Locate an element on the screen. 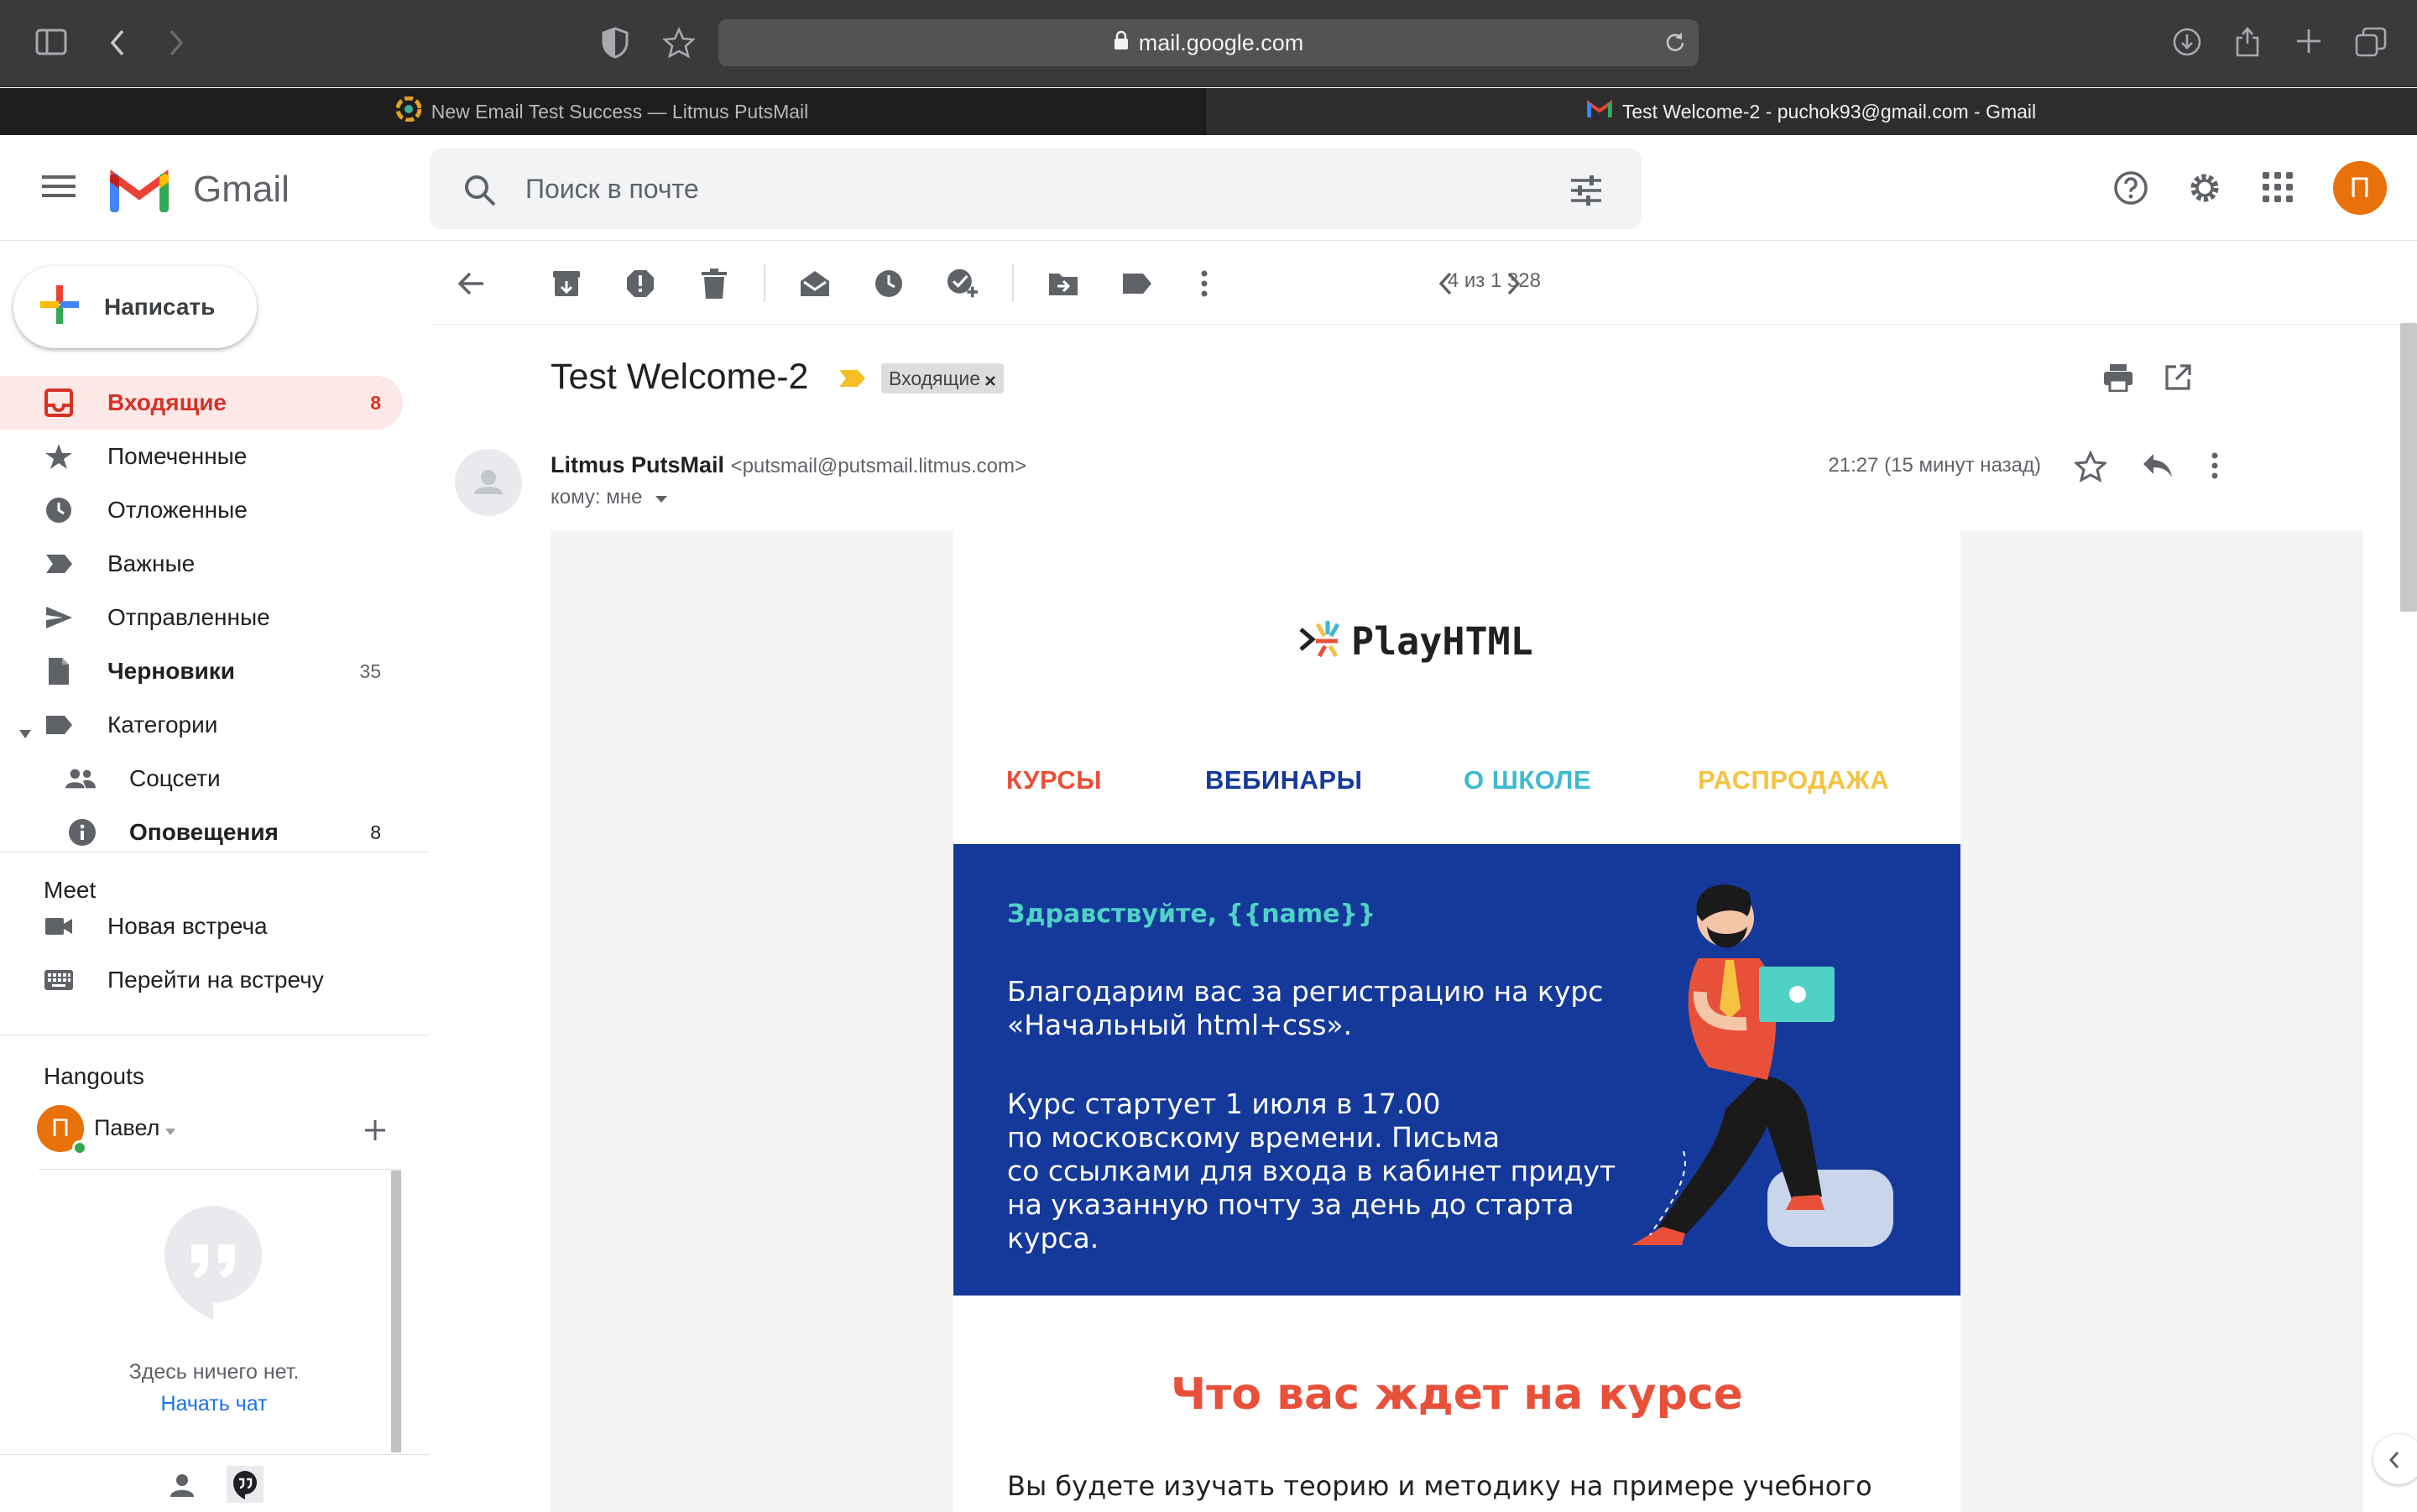 This screenshot has width=2417, height=1512. more-message-actions-icon is located at coordinates (2215, 467).